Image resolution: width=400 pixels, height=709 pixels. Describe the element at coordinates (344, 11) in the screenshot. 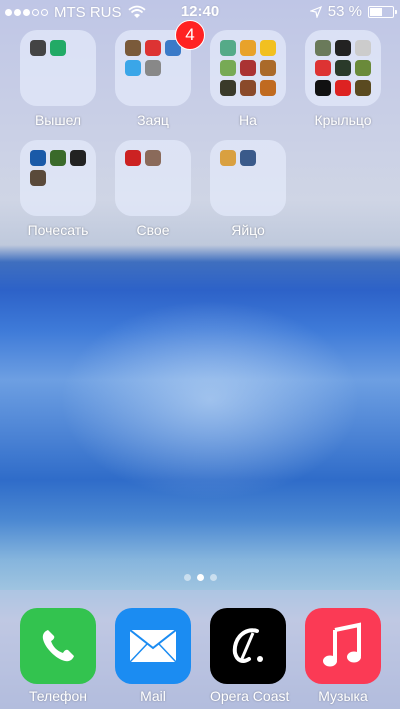

I see `battery-percentage: 53 %` at that location.